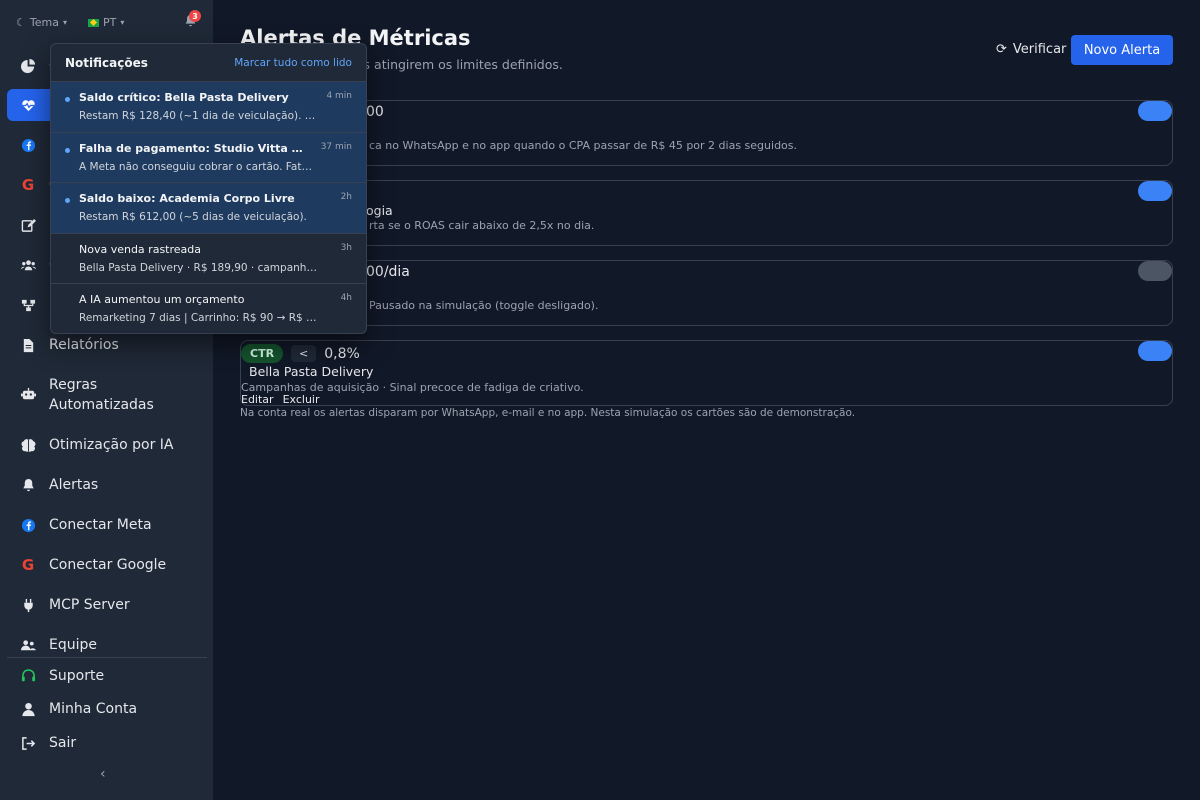  Describe the element at coordinates (107, 743) in the screenshot. I see `sidebar-item-logout: Sair` at that location.